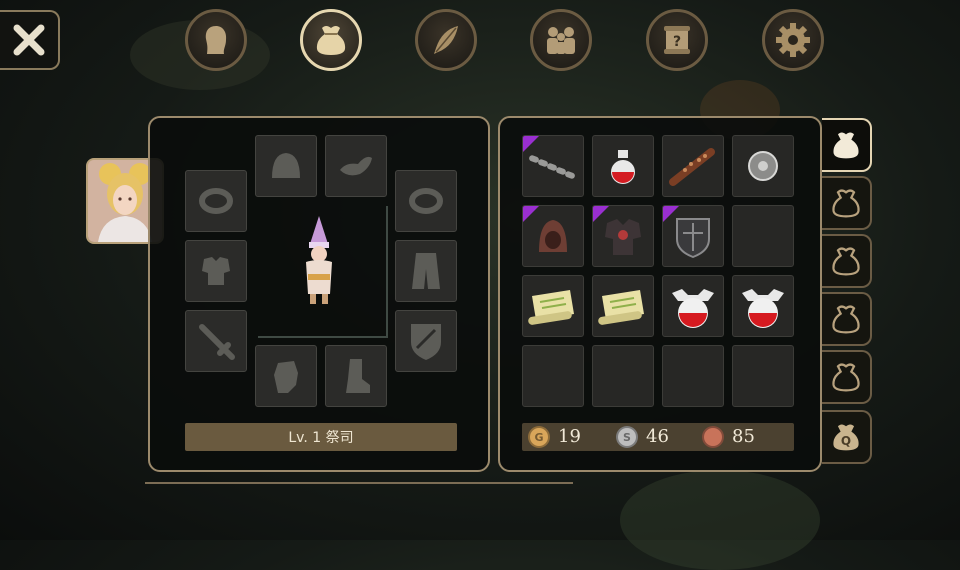 Image resolution: width=960 pixels, height=570 pixels. I want to click on nav-settings-button, so click(793, 40).